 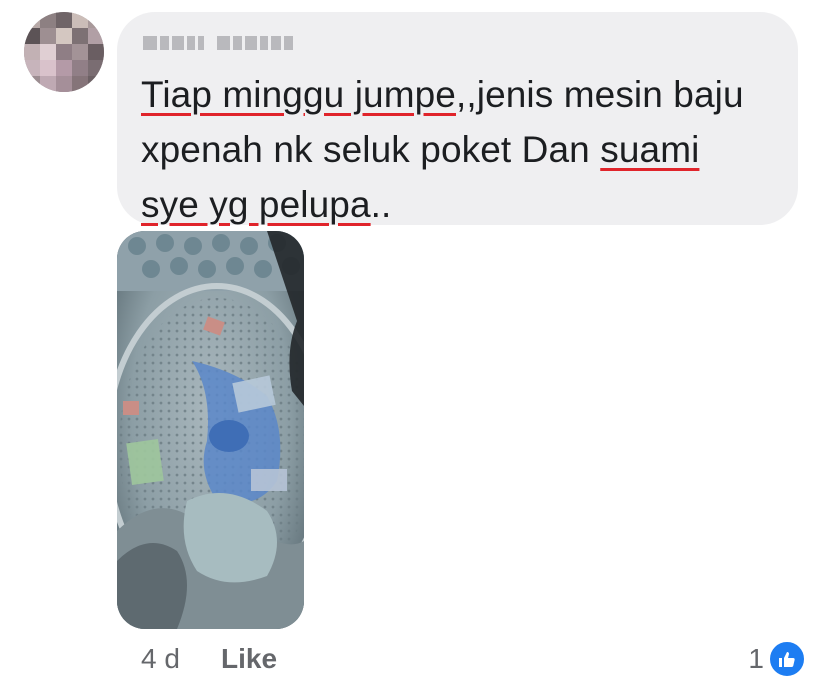 What do you see at coordinates (756, 658) in the screenshot?
I see `reaction-count: 1` at bounding box center [756, 658].